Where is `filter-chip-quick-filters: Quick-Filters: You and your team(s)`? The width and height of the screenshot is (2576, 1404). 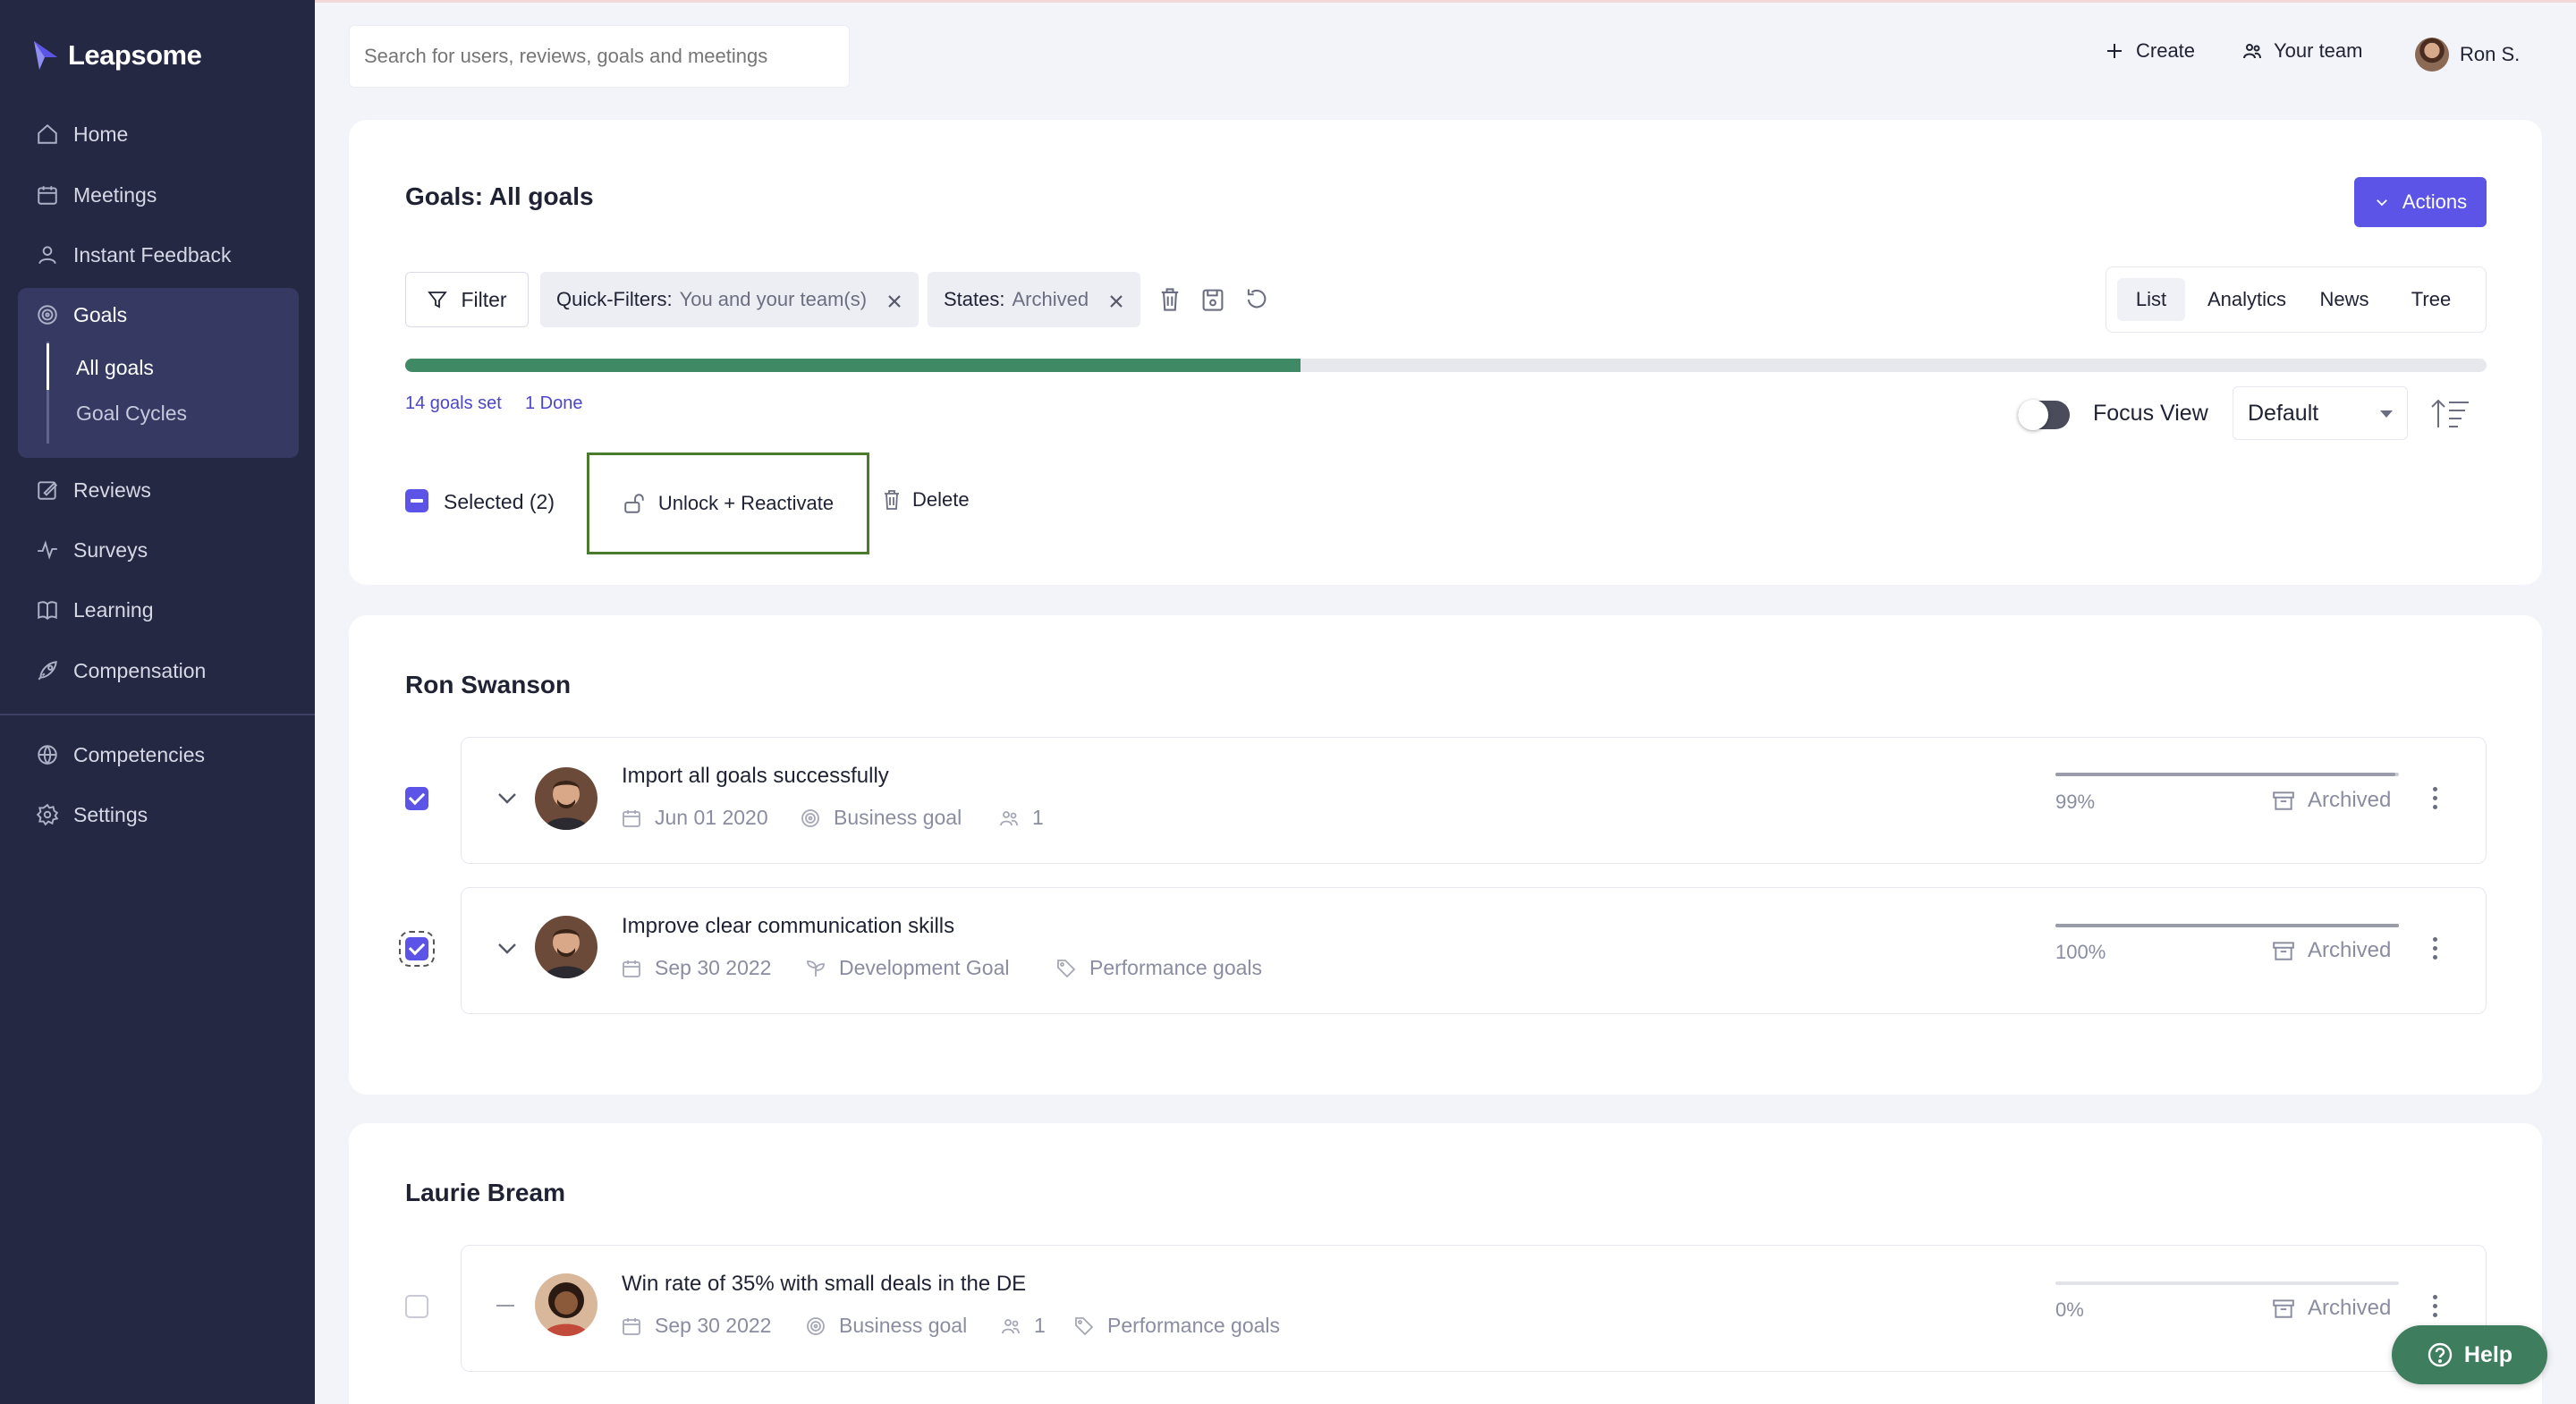 filter-chip-quick-filters: Quick-Filters: You and your team(s) is located at coordinates (729, 300).